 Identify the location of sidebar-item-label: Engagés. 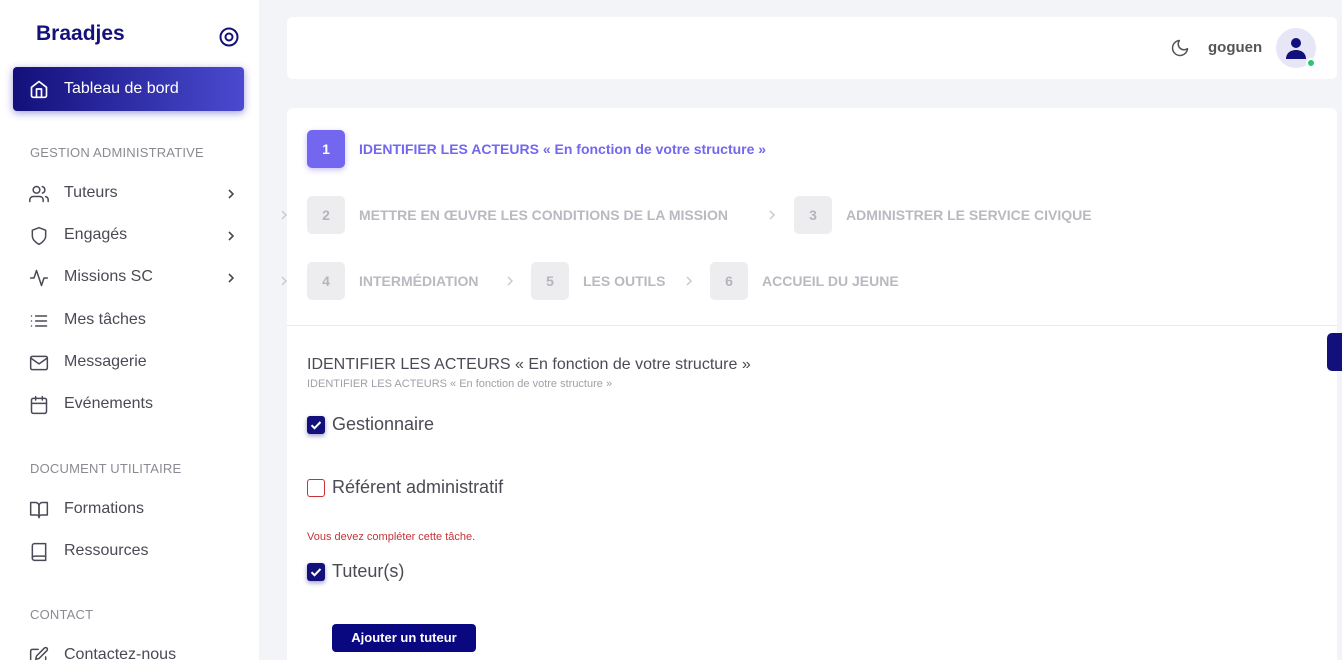
(96, 234).